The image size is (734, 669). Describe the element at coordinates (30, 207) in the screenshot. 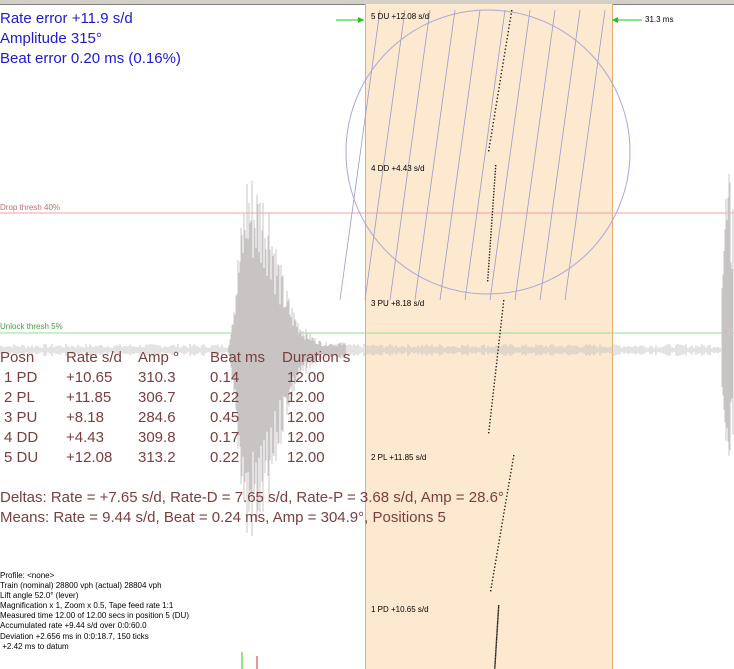

I see `drop-threshold-label: Drop thresh 40%` at that location.